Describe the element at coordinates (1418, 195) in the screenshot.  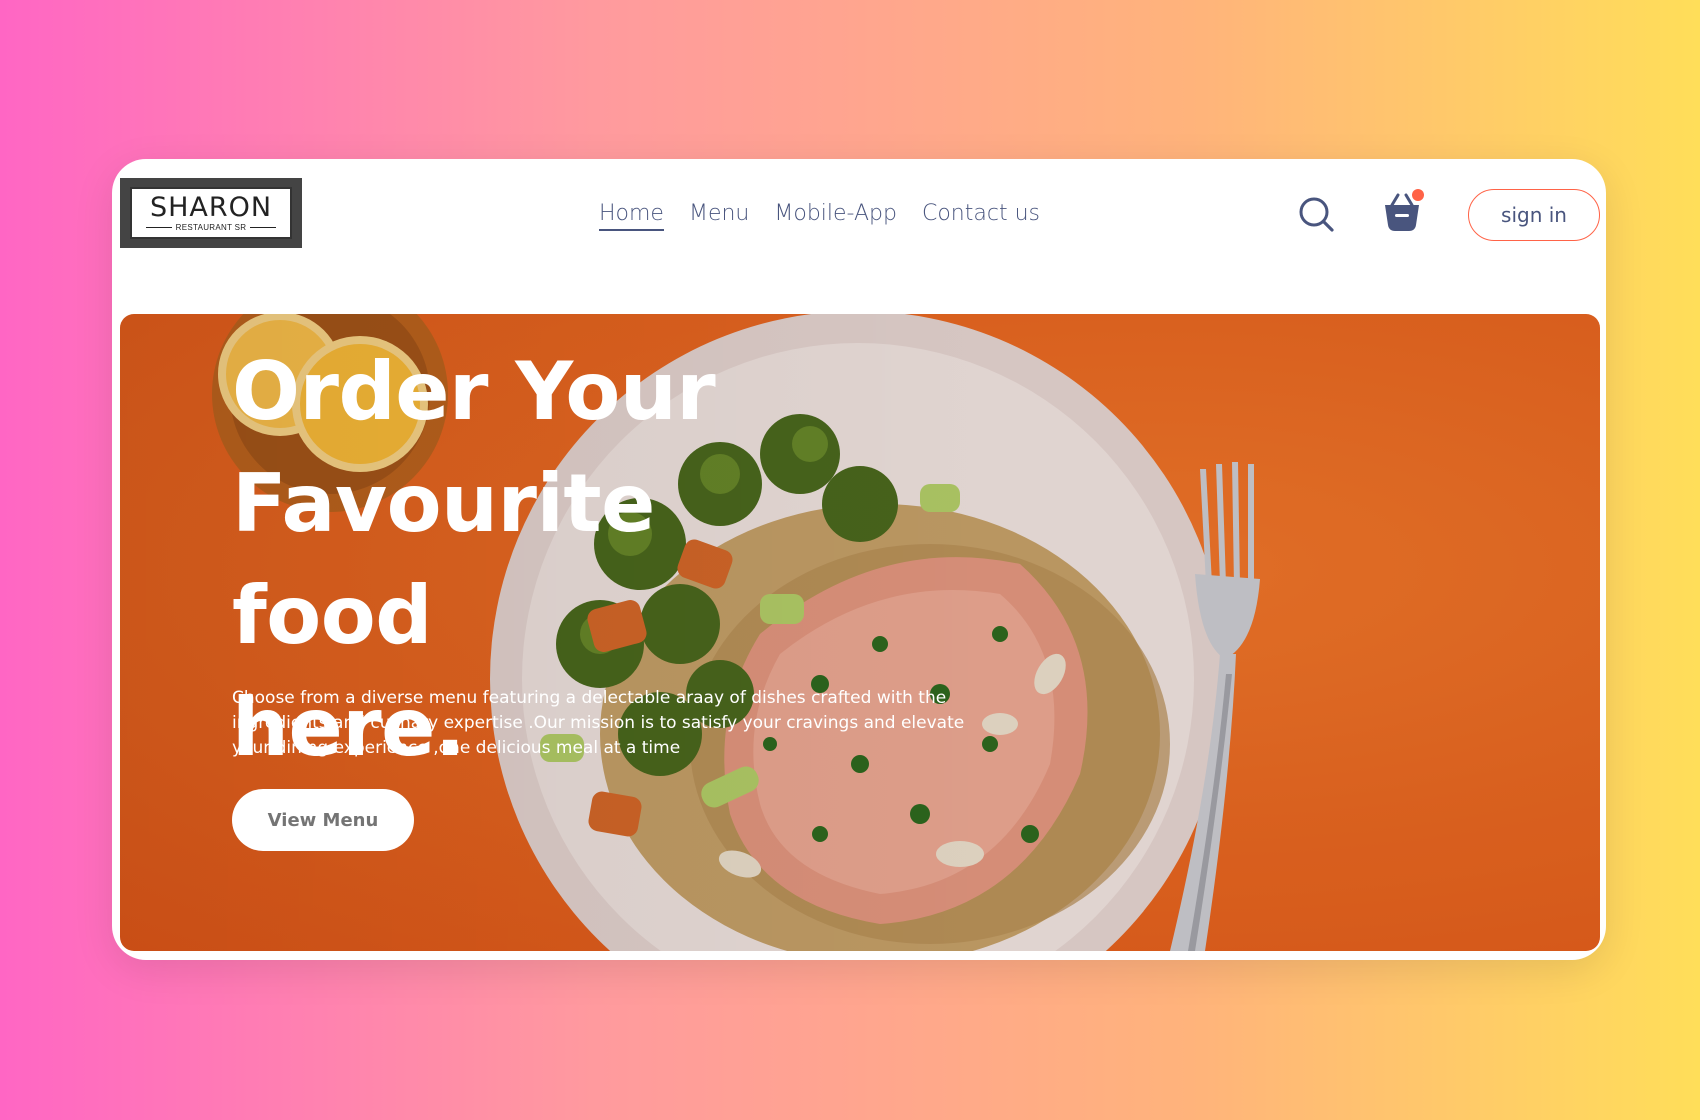
I see `cart-badge-dot` at that location.